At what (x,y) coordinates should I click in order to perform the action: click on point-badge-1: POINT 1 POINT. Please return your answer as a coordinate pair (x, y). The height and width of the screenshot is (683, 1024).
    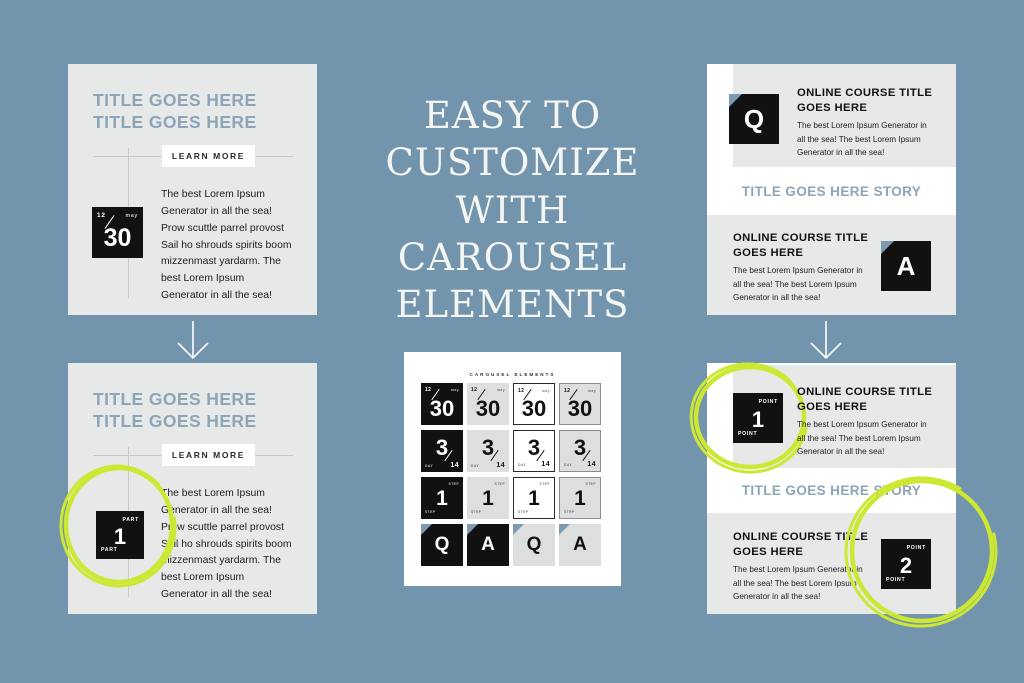
    Looking at the image, I should click on (758, 418).